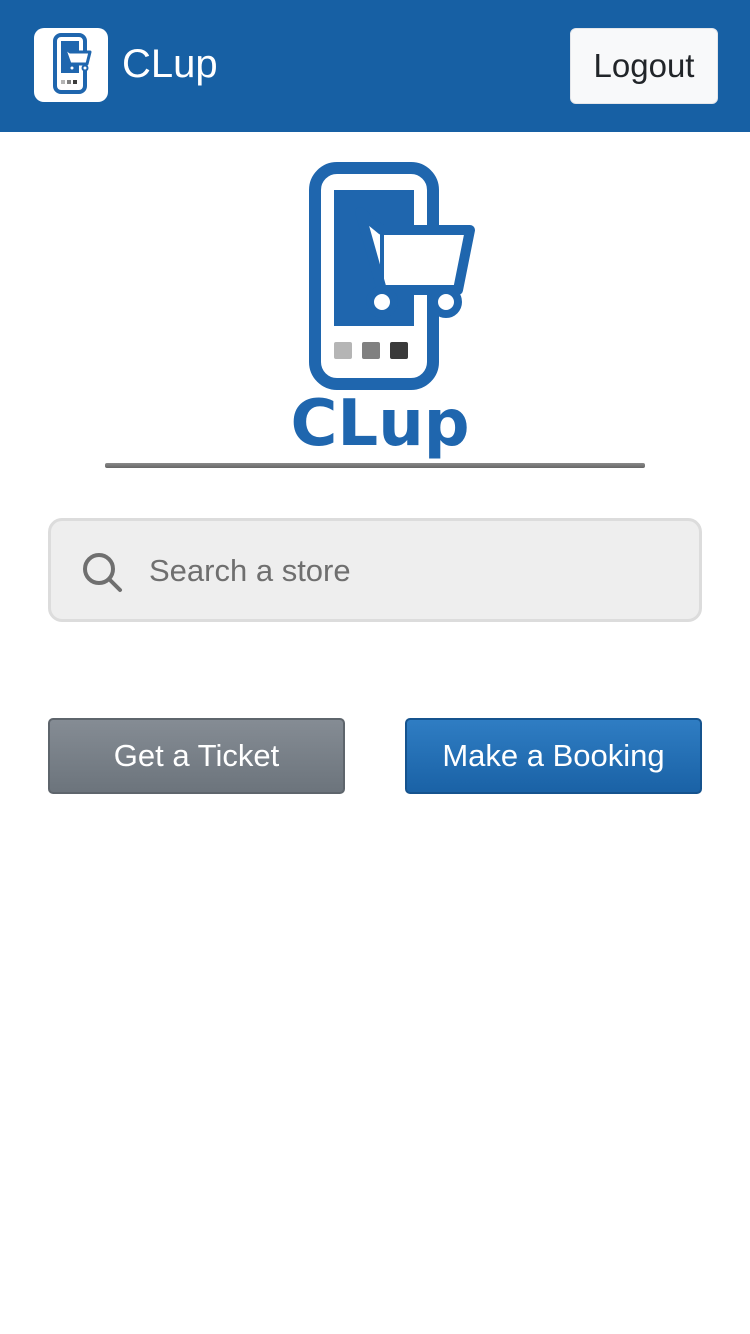 The width and height of the screenshot is (750, 1334). What do you see at coordinates (375, 465) in the screenshot?
I see `logo-divider` at bounding box center [375, 465].